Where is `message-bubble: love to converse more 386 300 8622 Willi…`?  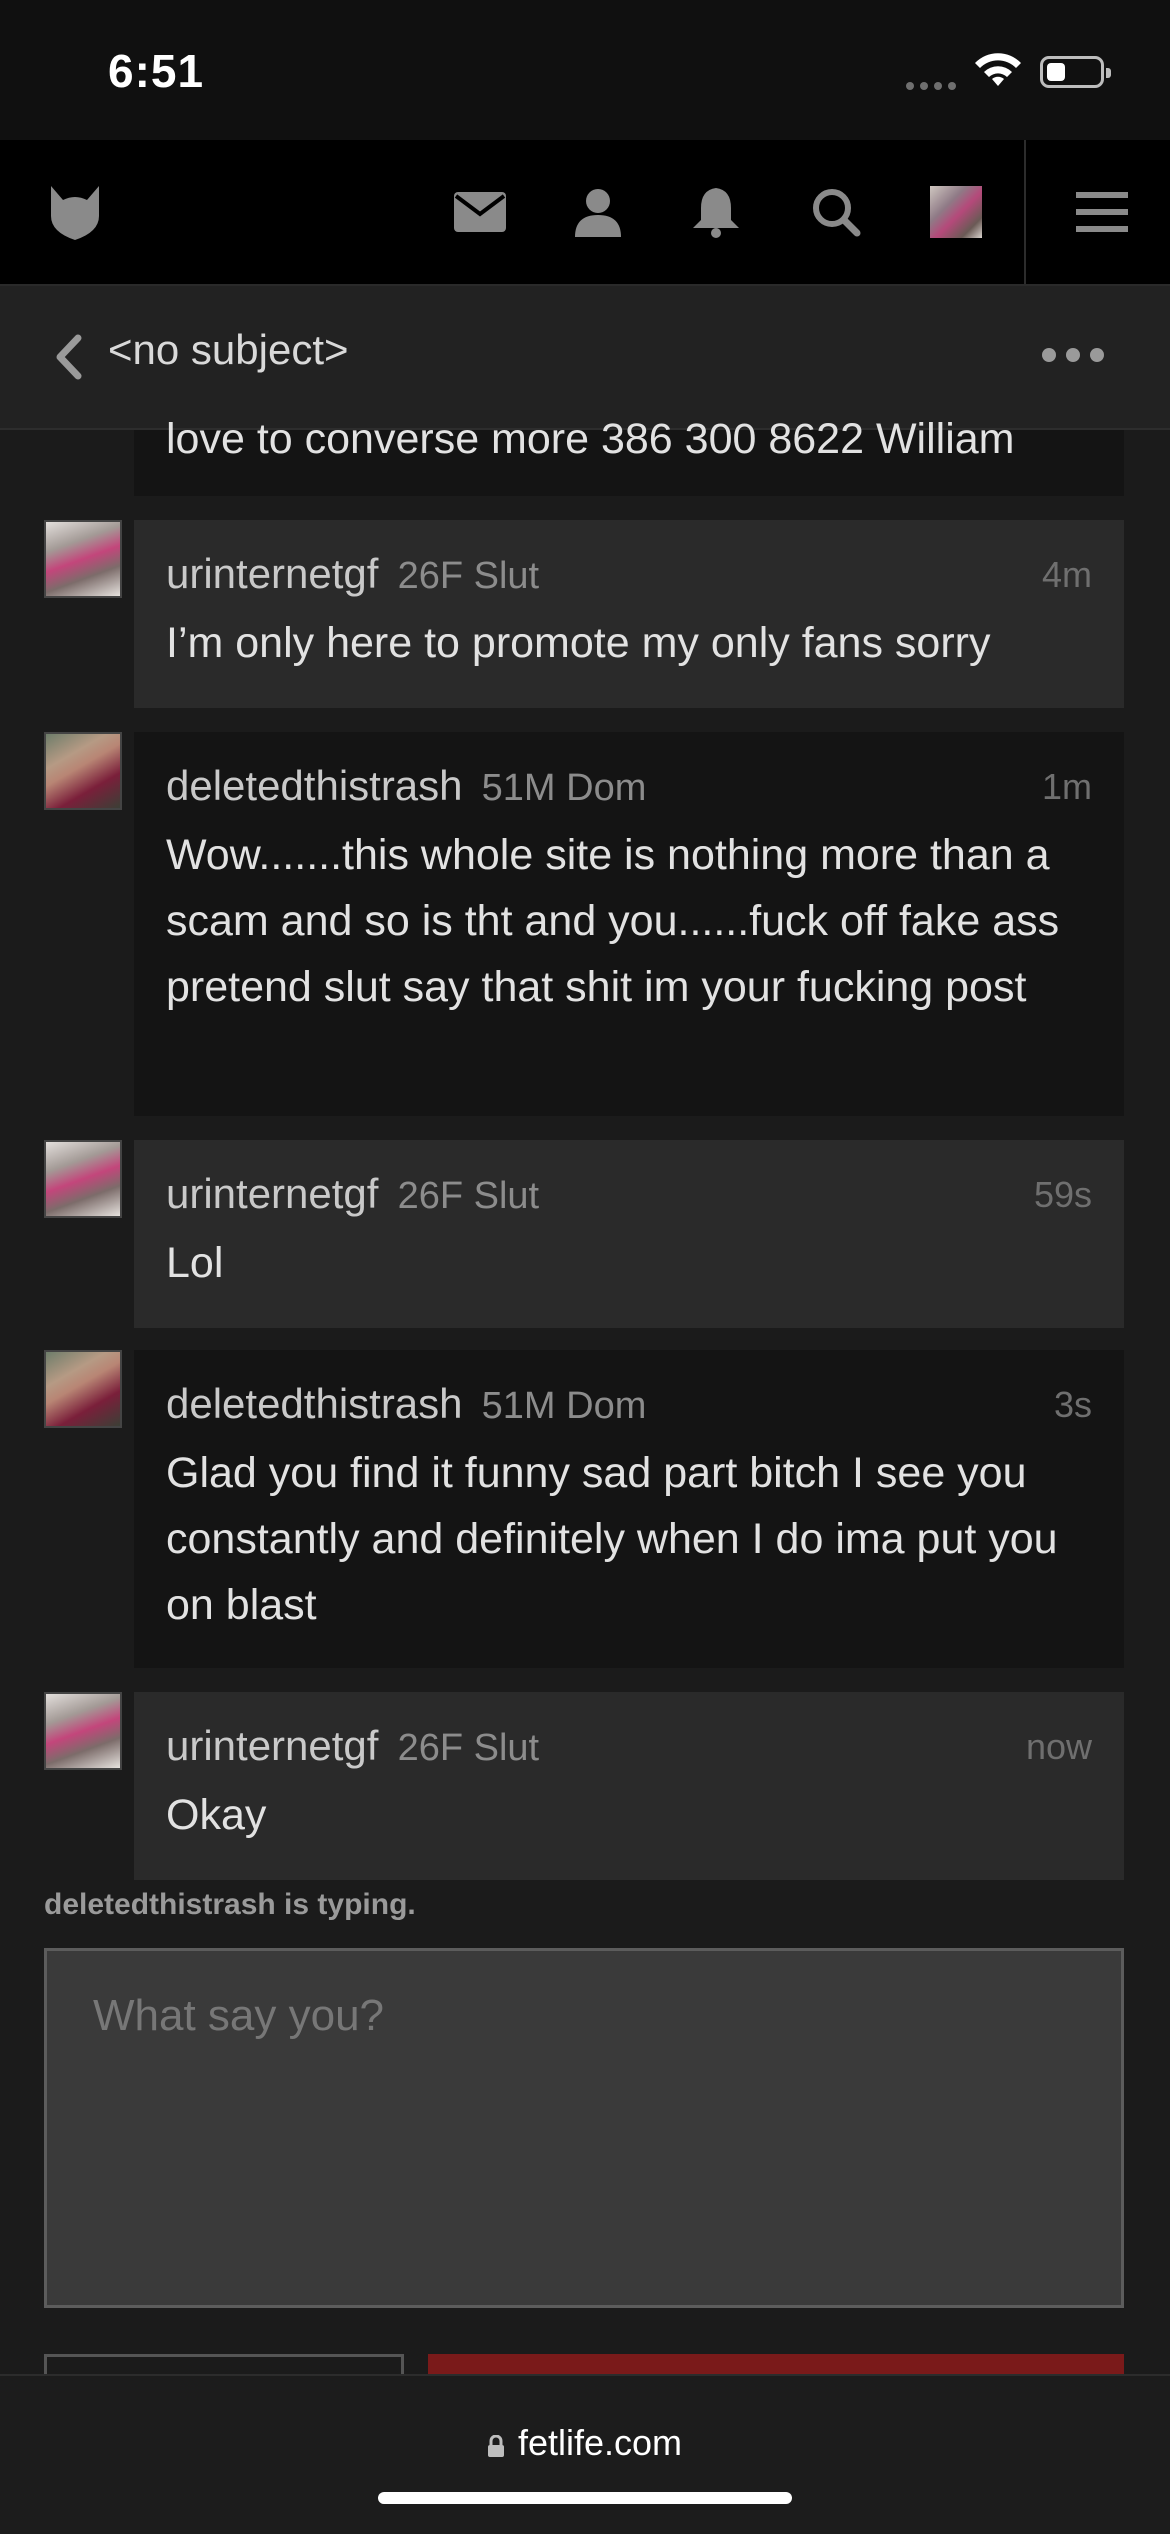 message-bubble: love to converse more 386 300 8622 Willi… is located at coordinates (629, 455).